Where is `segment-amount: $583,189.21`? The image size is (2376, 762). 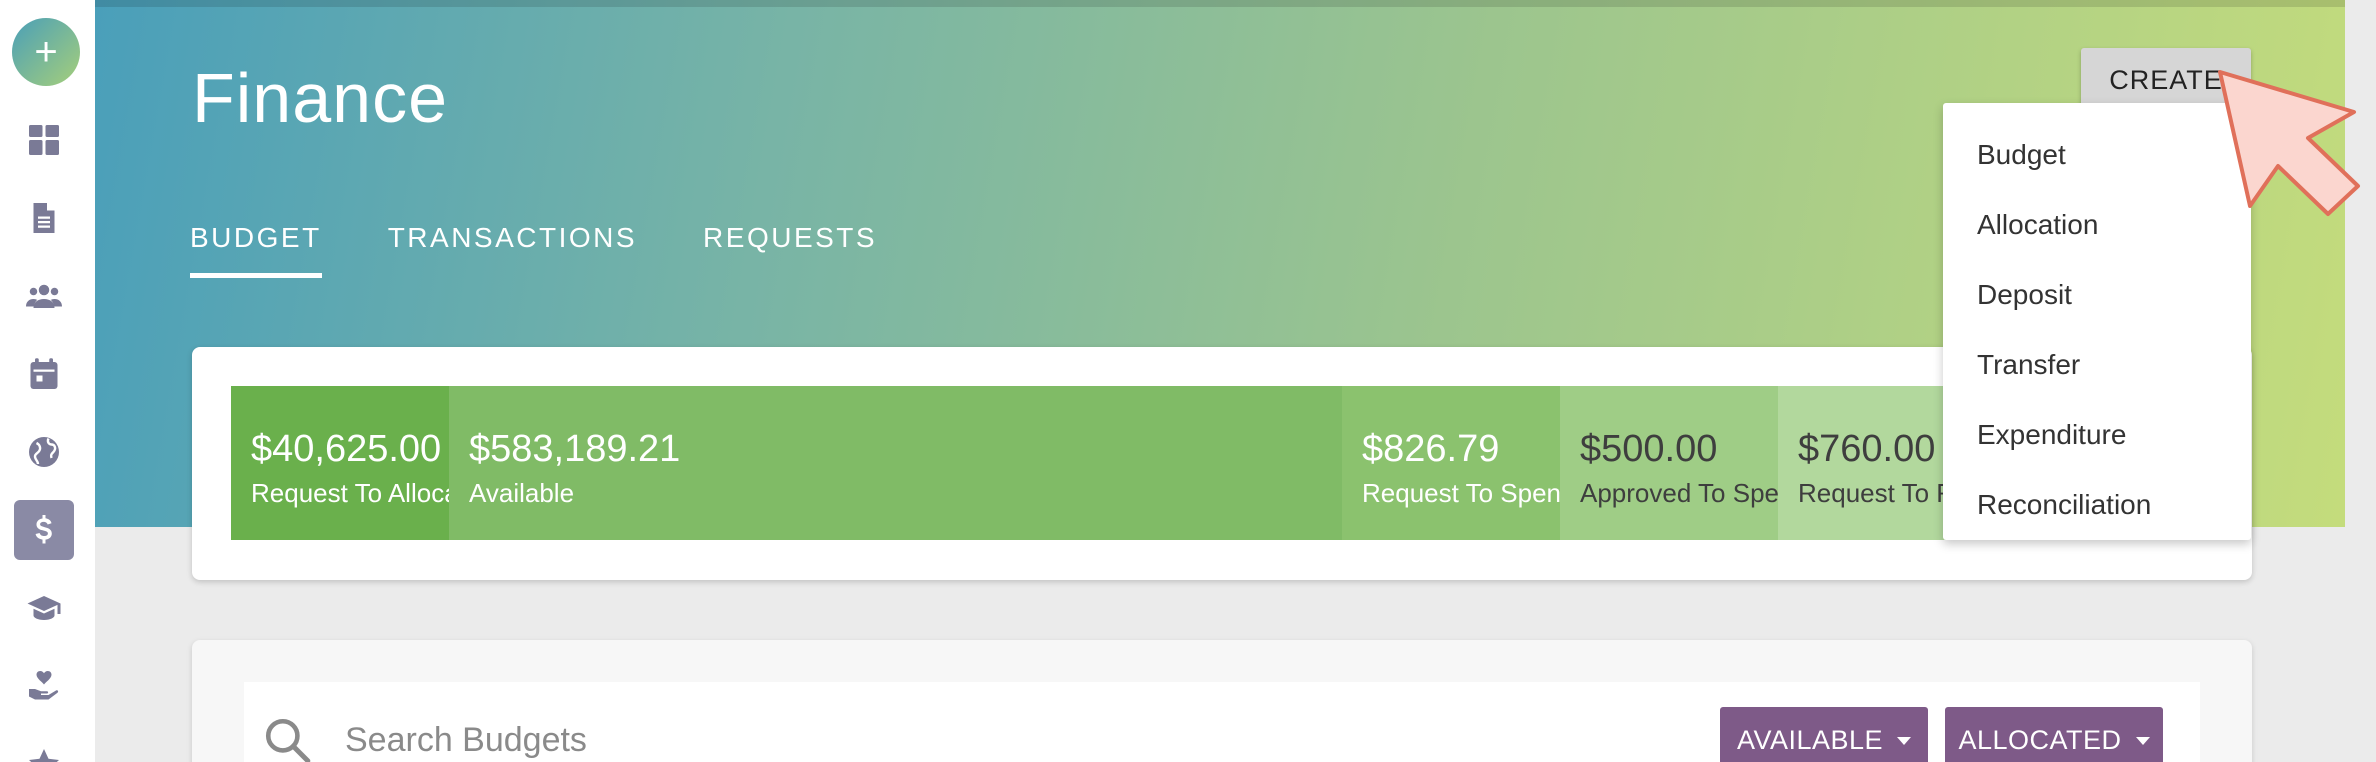 segment-amount: $583,189.21 is located at coordinates (575, 449).